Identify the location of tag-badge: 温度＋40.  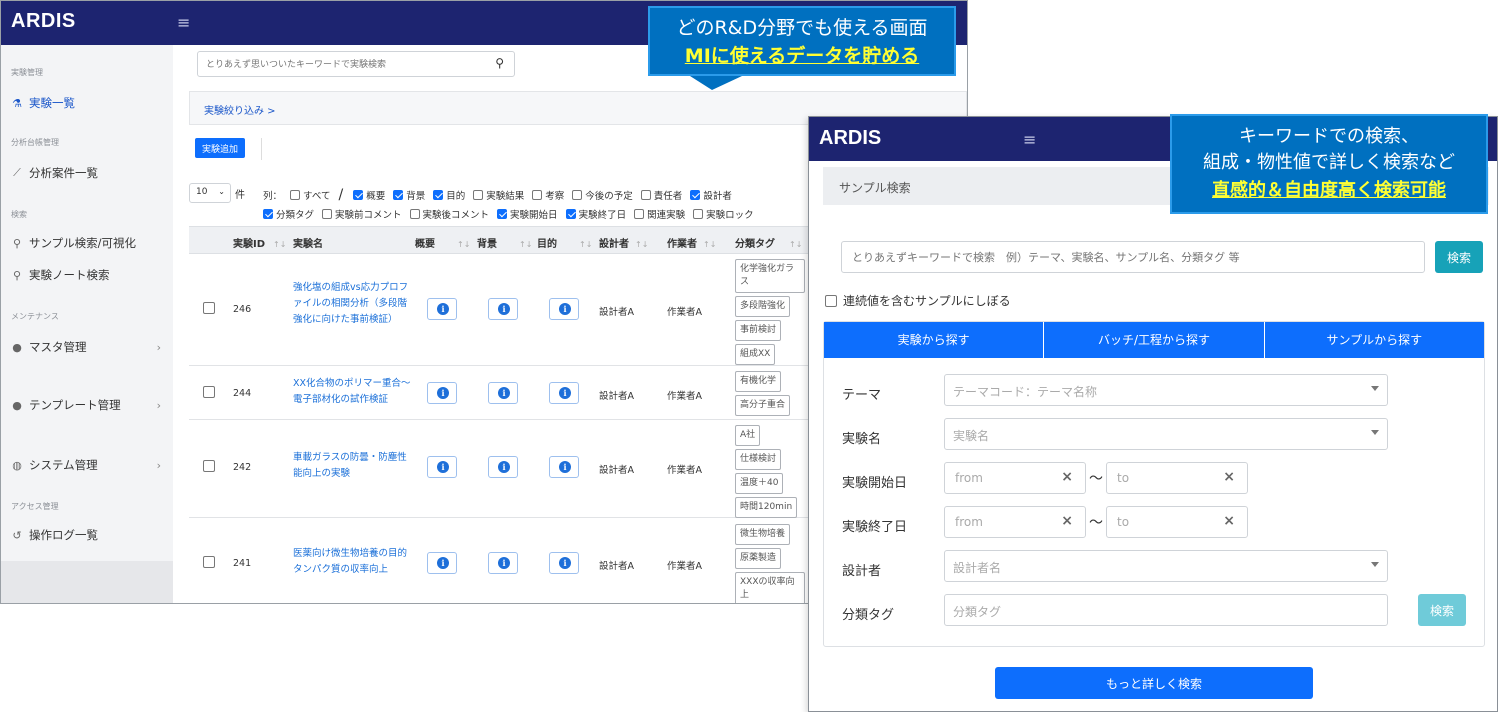
(759, 483).